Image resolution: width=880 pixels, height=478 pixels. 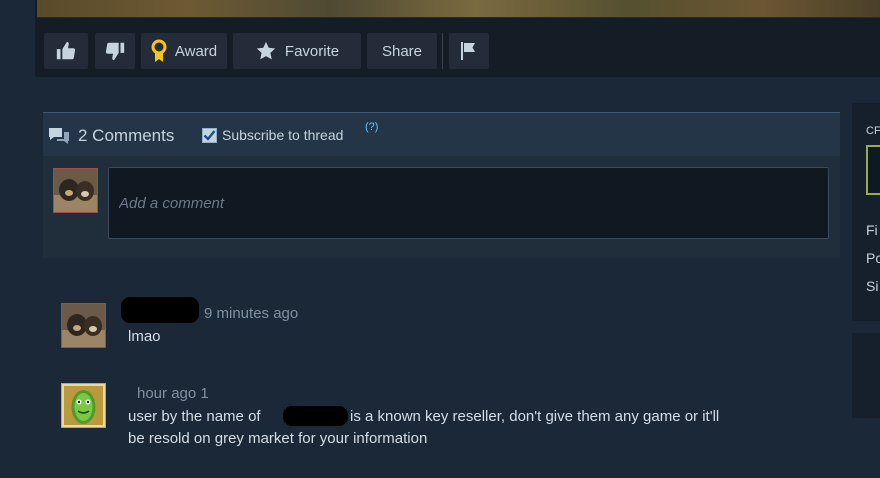 I want to click on subscribe-help-link: (?), so click(x=371, y=127).